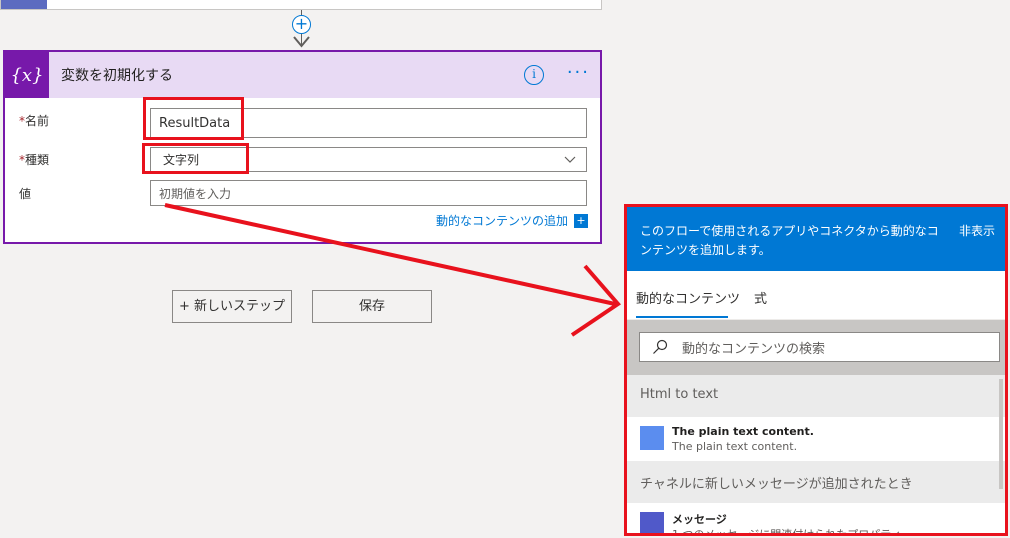 The image size is (1010, 538). I want to click on type-select: 文字列, so click(368, 159).